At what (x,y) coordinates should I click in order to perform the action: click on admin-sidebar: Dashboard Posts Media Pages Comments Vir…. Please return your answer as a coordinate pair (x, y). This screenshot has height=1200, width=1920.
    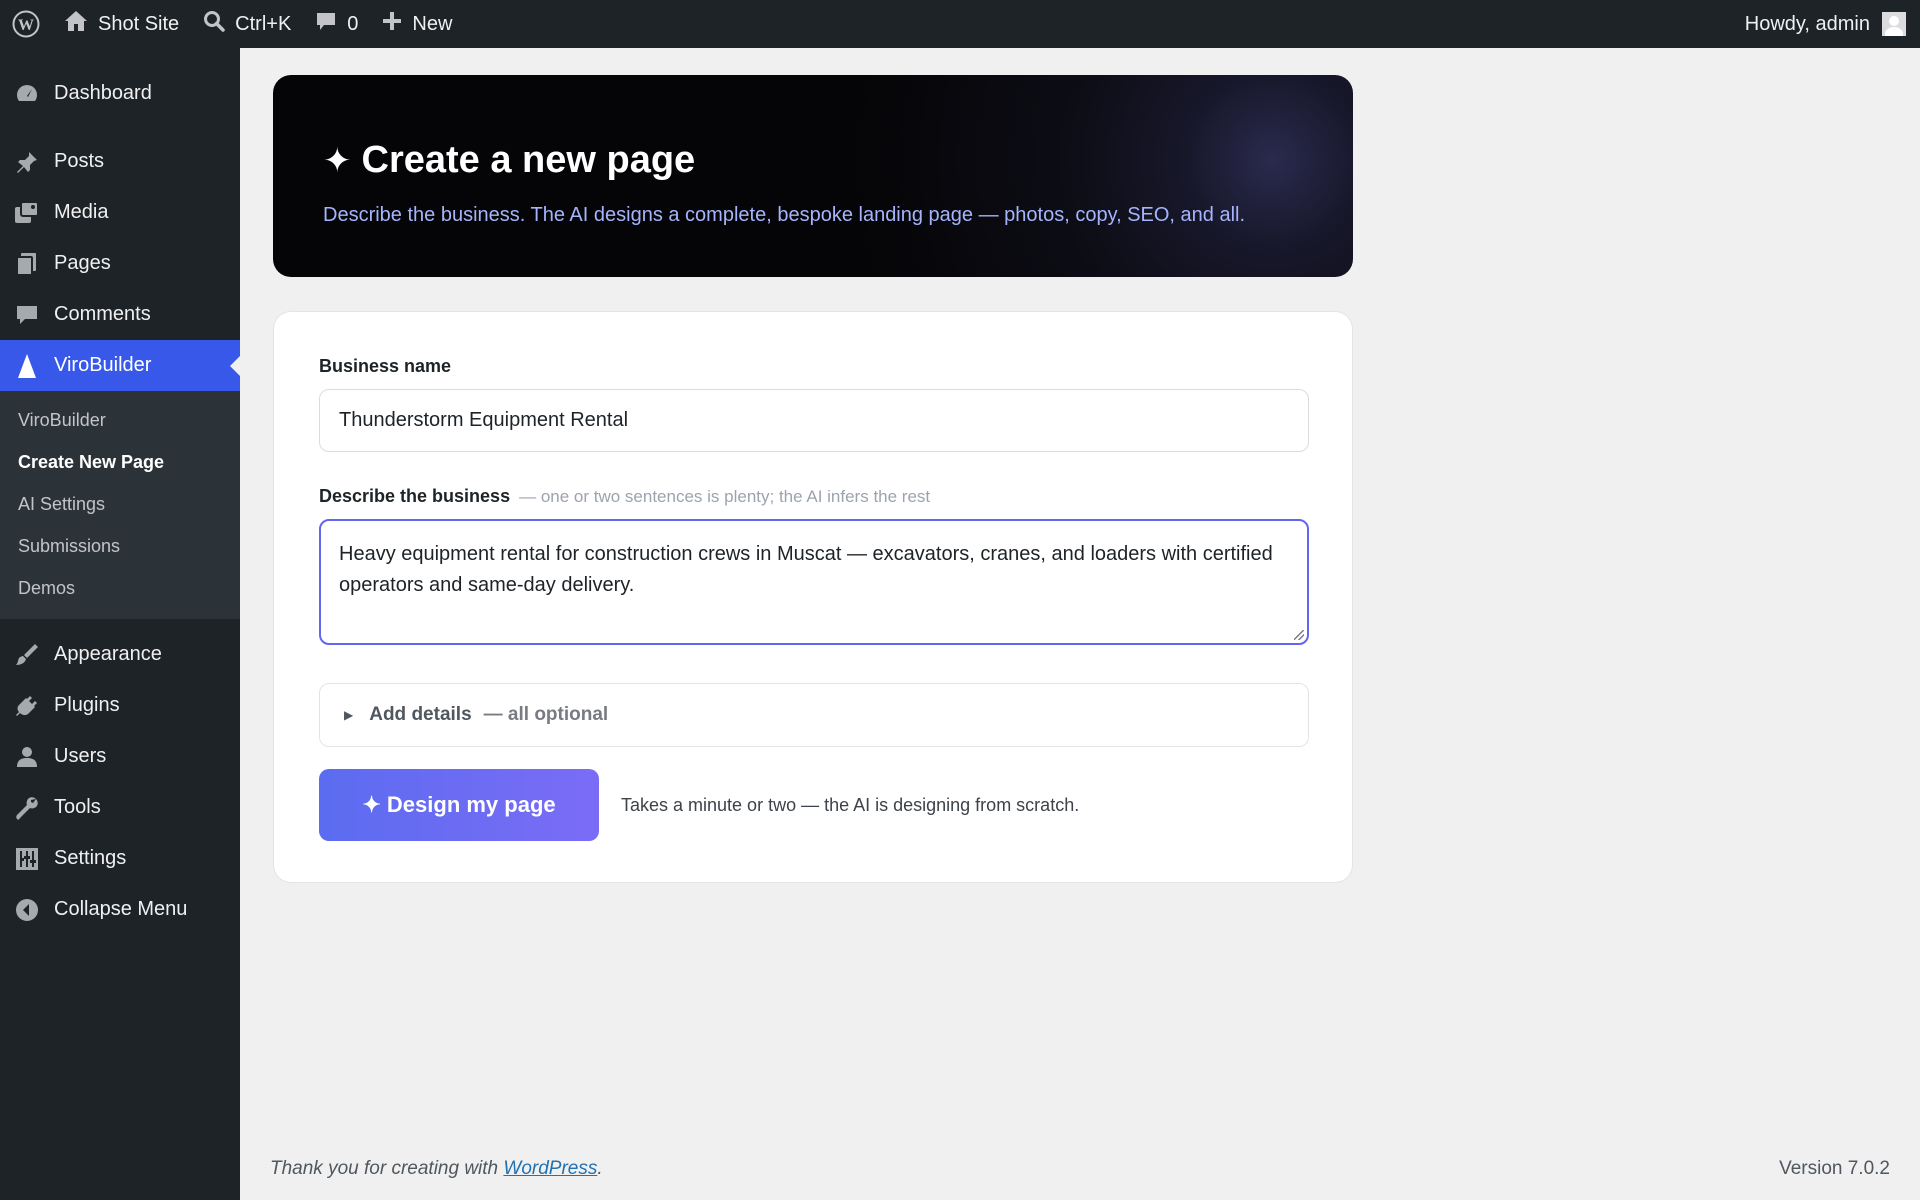
    Looking at the image, I should click on (120, 624).